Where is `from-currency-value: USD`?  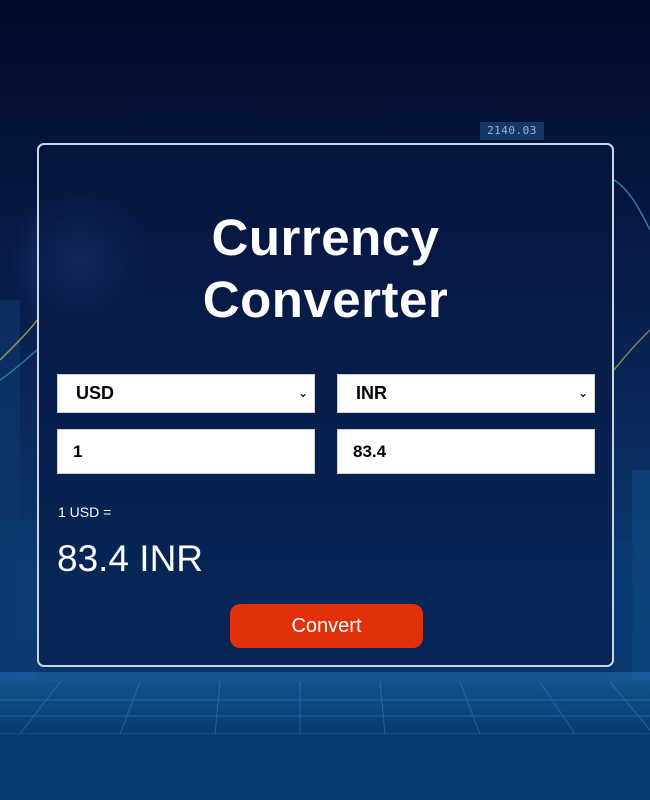 from-currency-value: USD is located at coordinates (95, 393).